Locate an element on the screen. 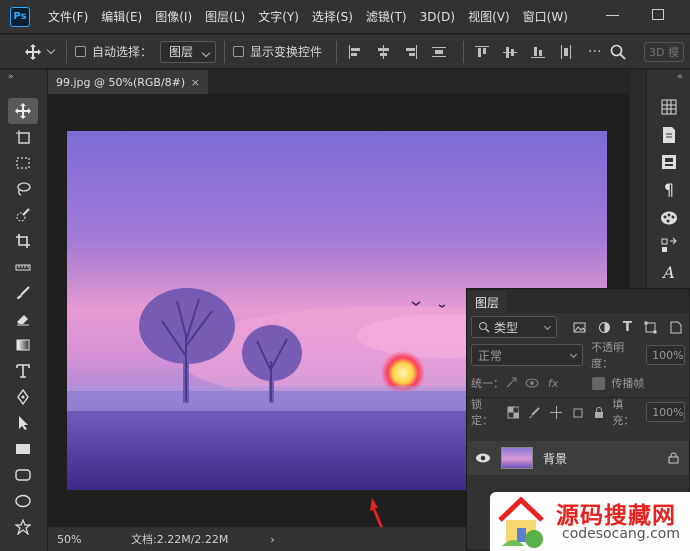 The height and width of the screenshot is (551, 690). visibility-eye-icon is located at coordinates (483, 458).